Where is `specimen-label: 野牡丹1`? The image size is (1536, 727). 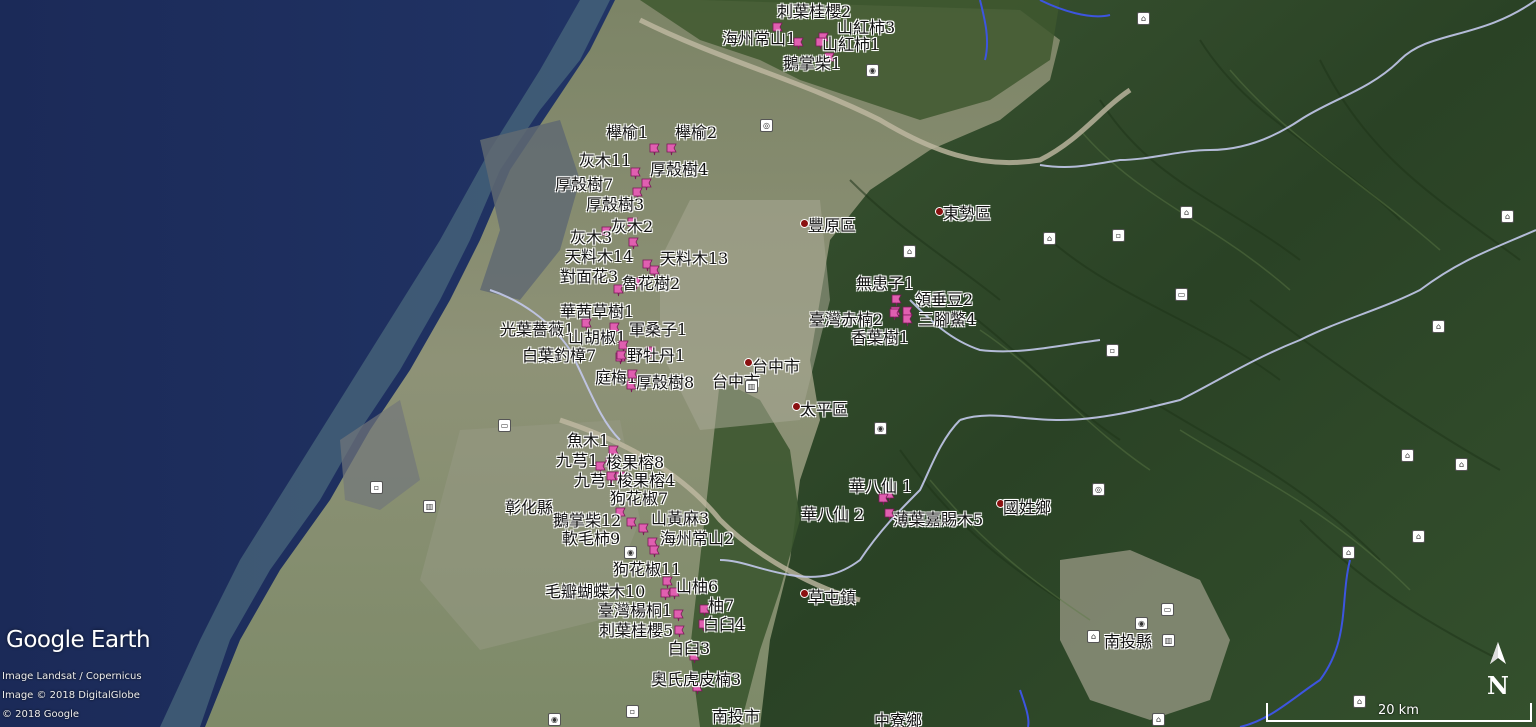
specimen-label: 野牡丹1 is located at coordinates (656, 356).